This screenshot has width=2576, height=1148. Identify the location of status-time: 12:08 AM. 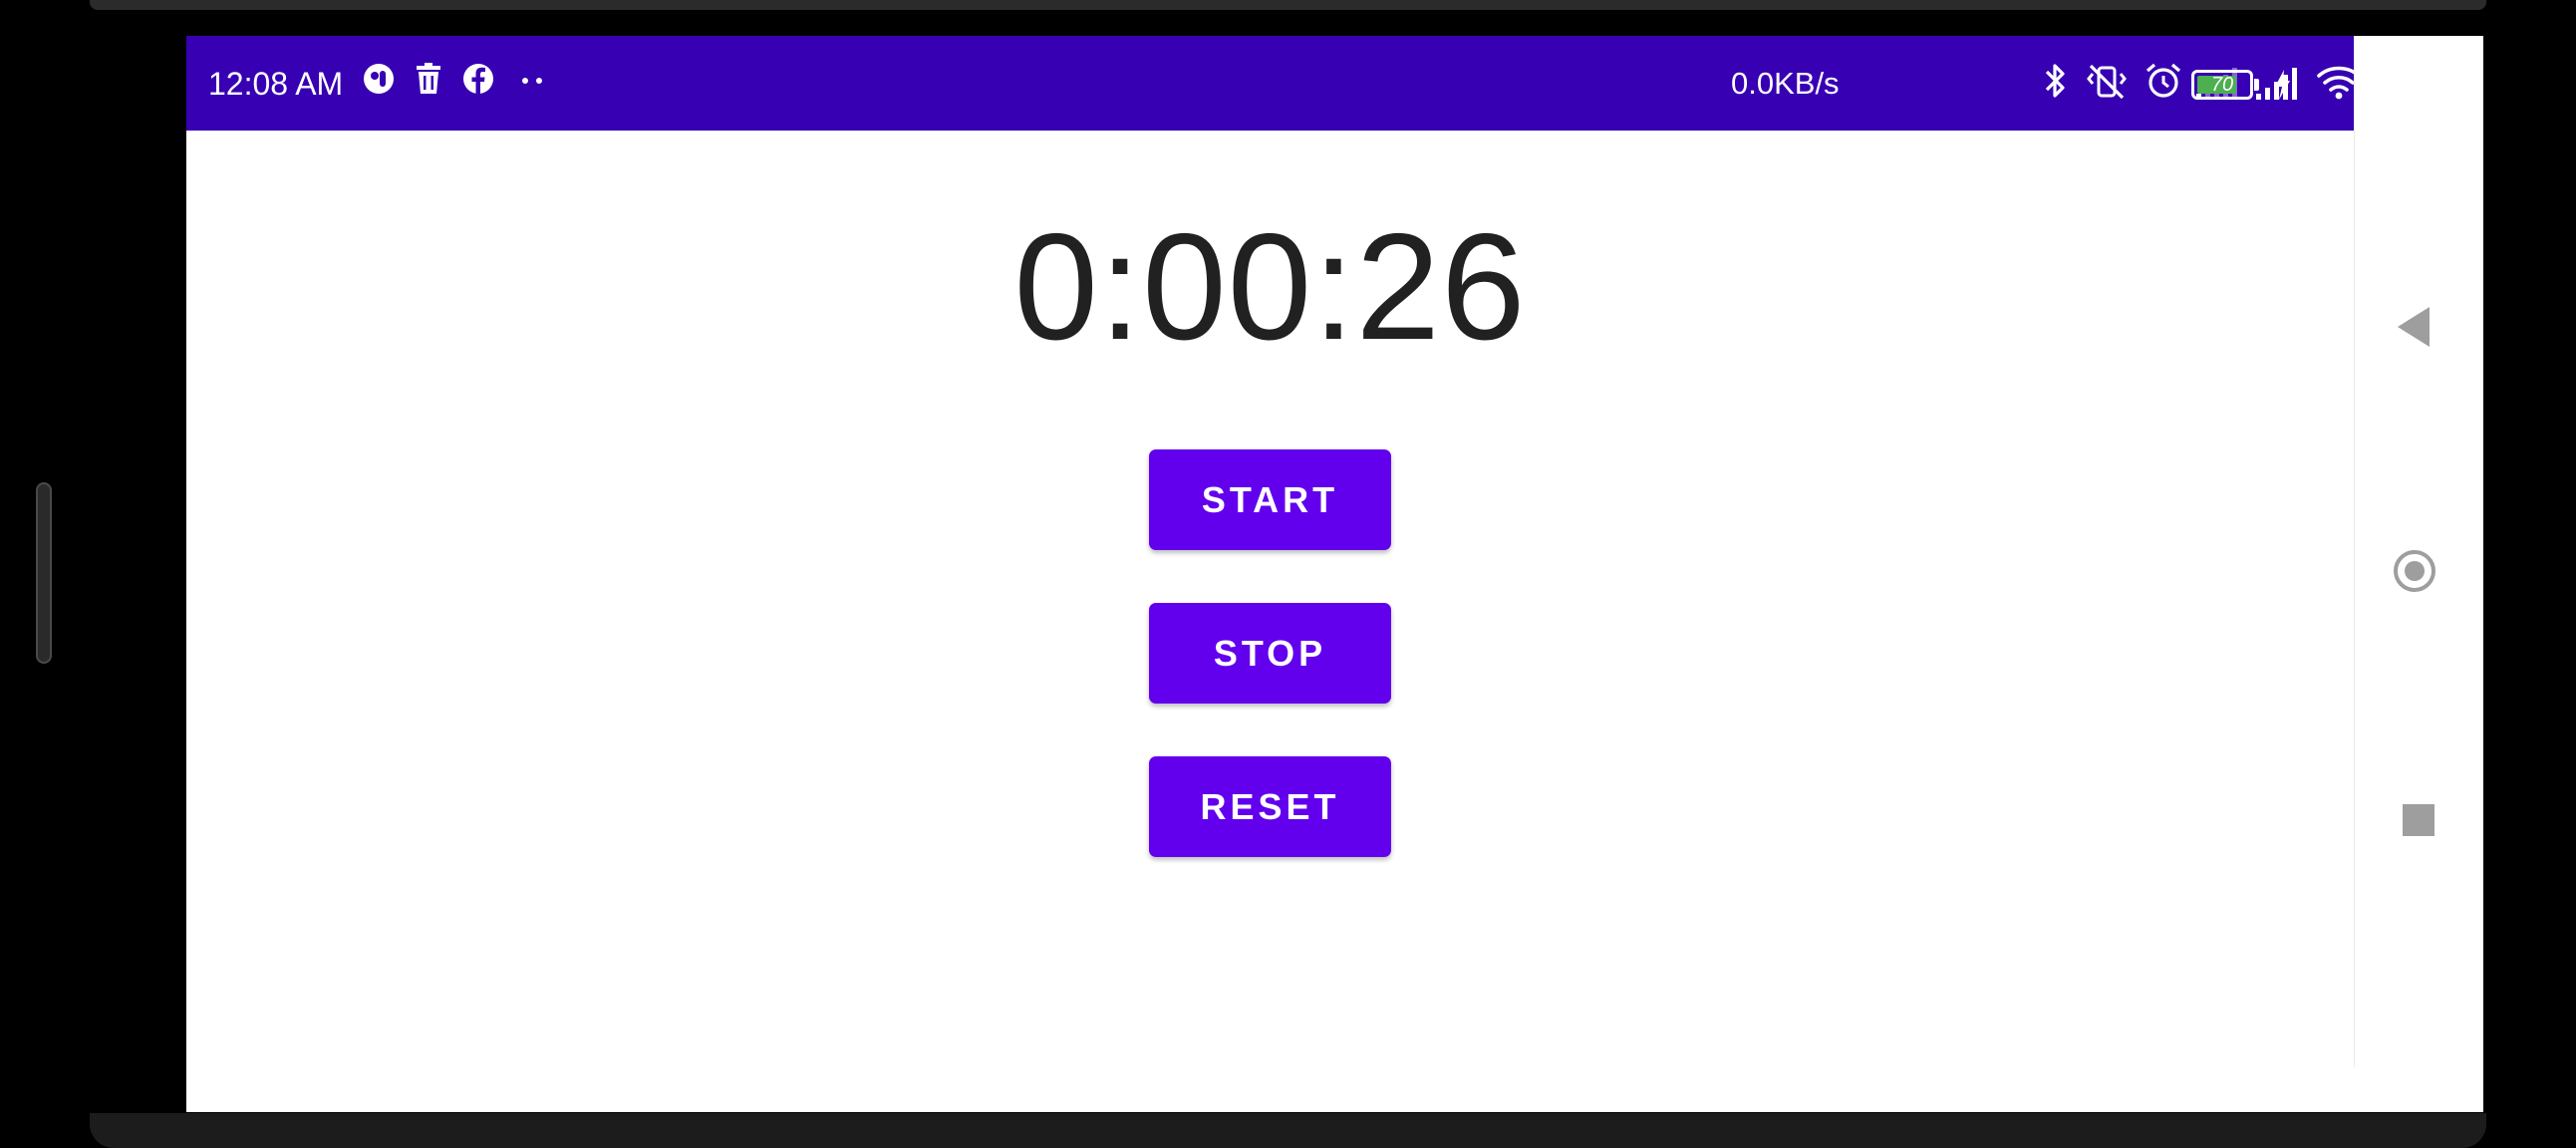
(276, 84).